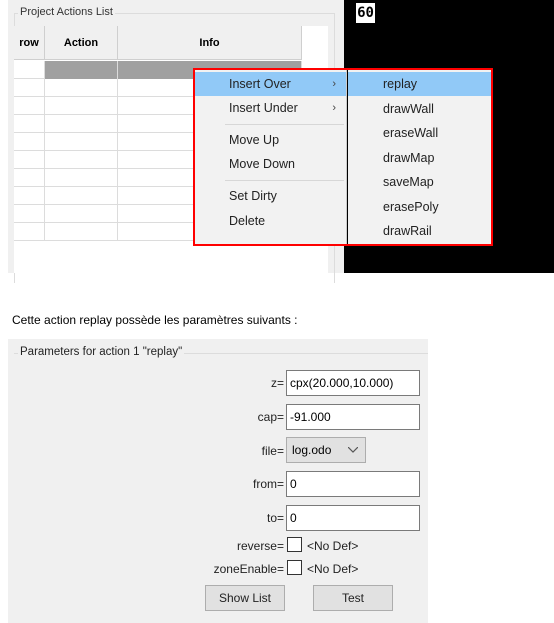  I want to click on file-dropdown: log.odo, so click(326, 450).